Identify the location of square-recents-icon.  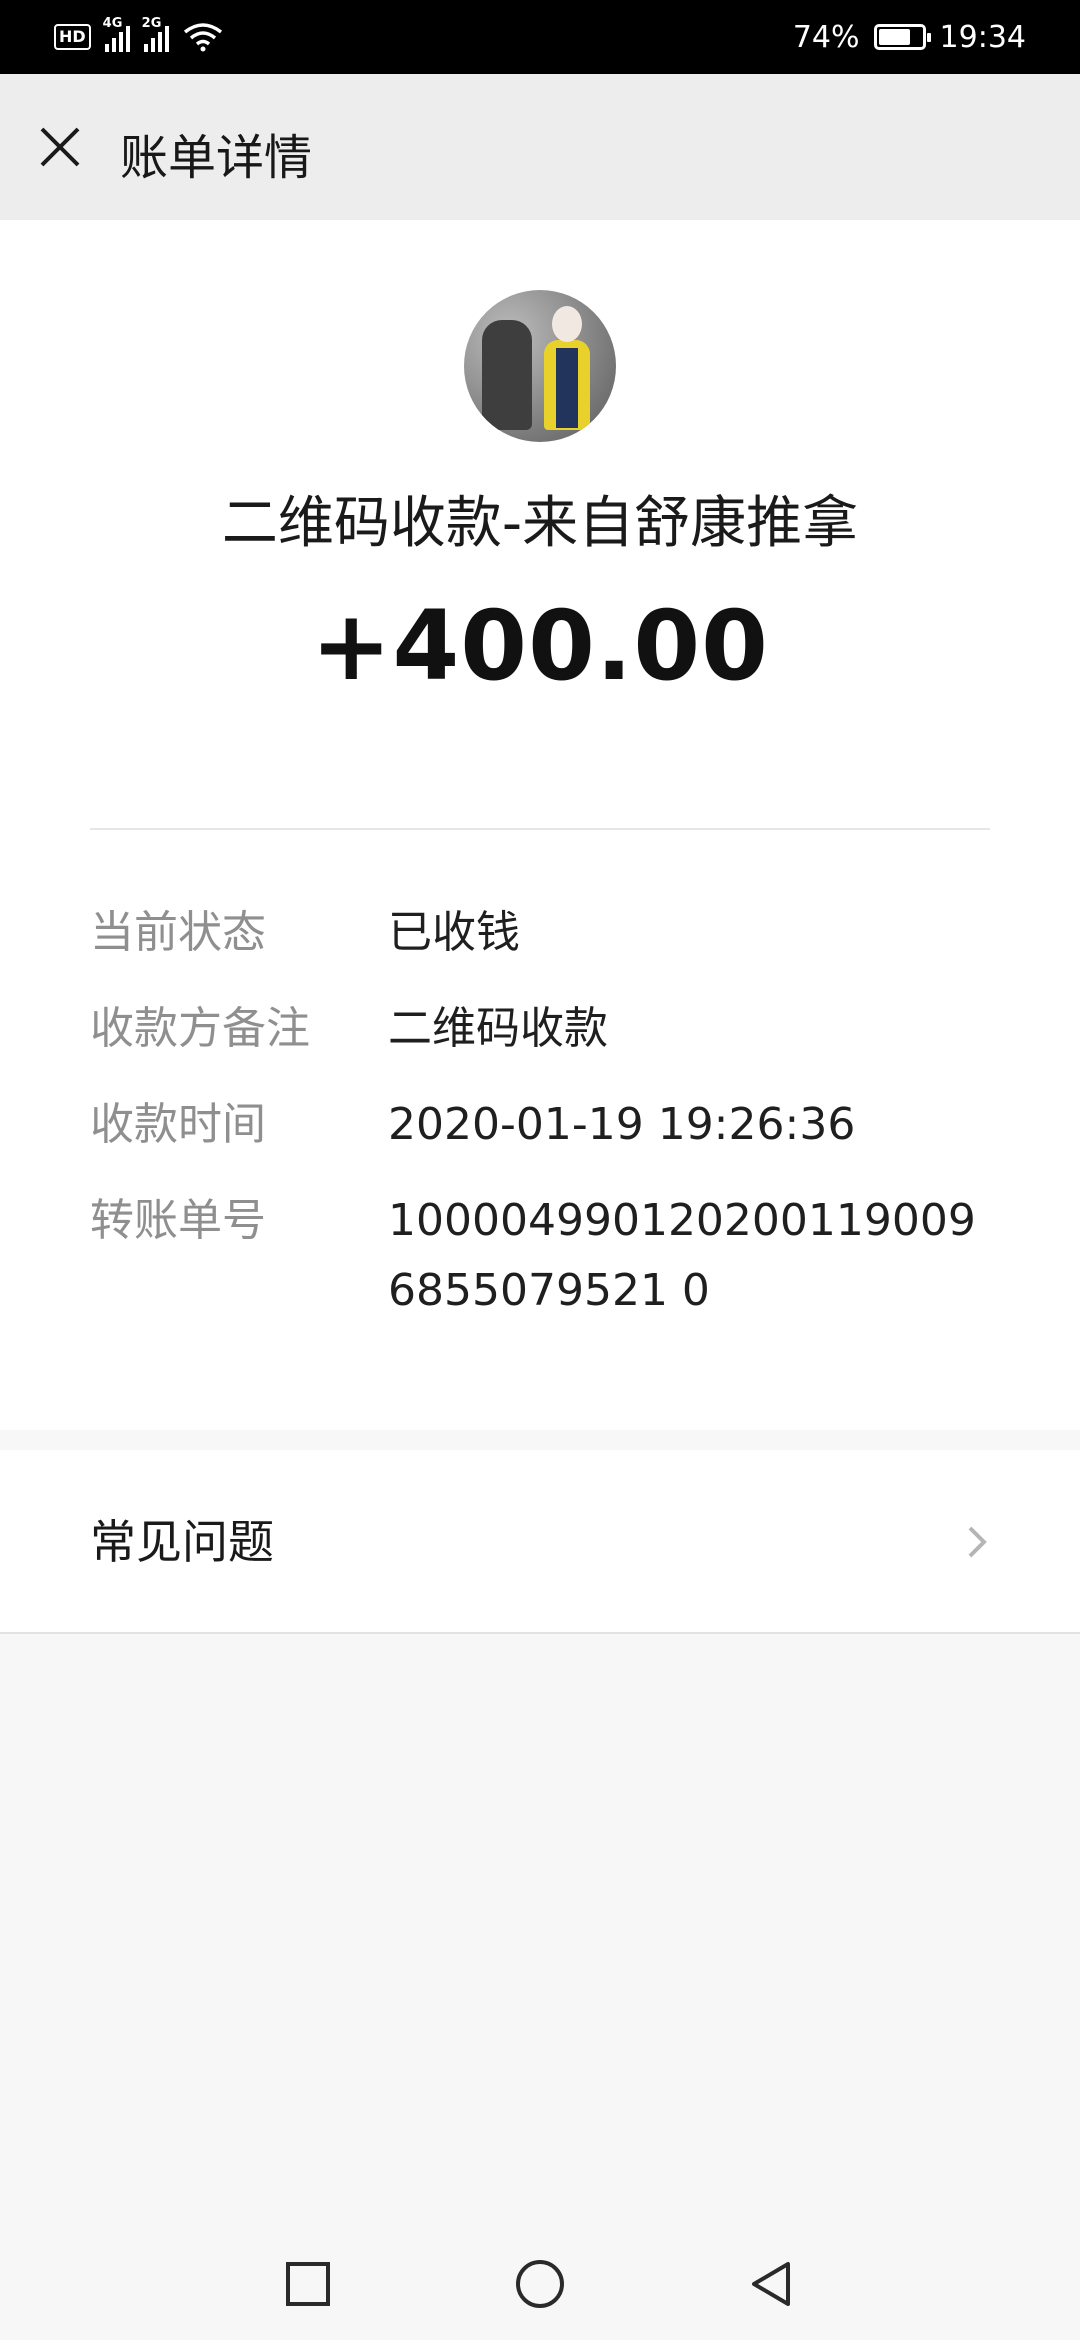
(308, 2284).